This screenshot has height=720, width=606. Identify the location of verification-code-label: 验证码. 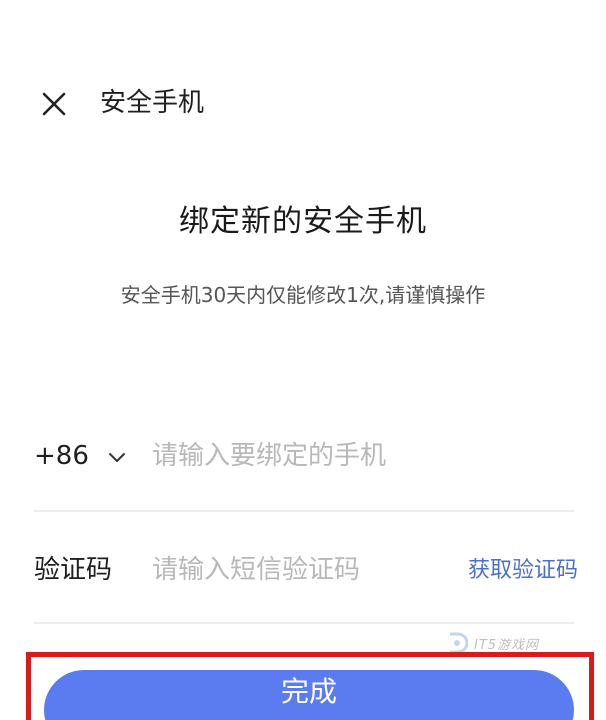
(73, 570).